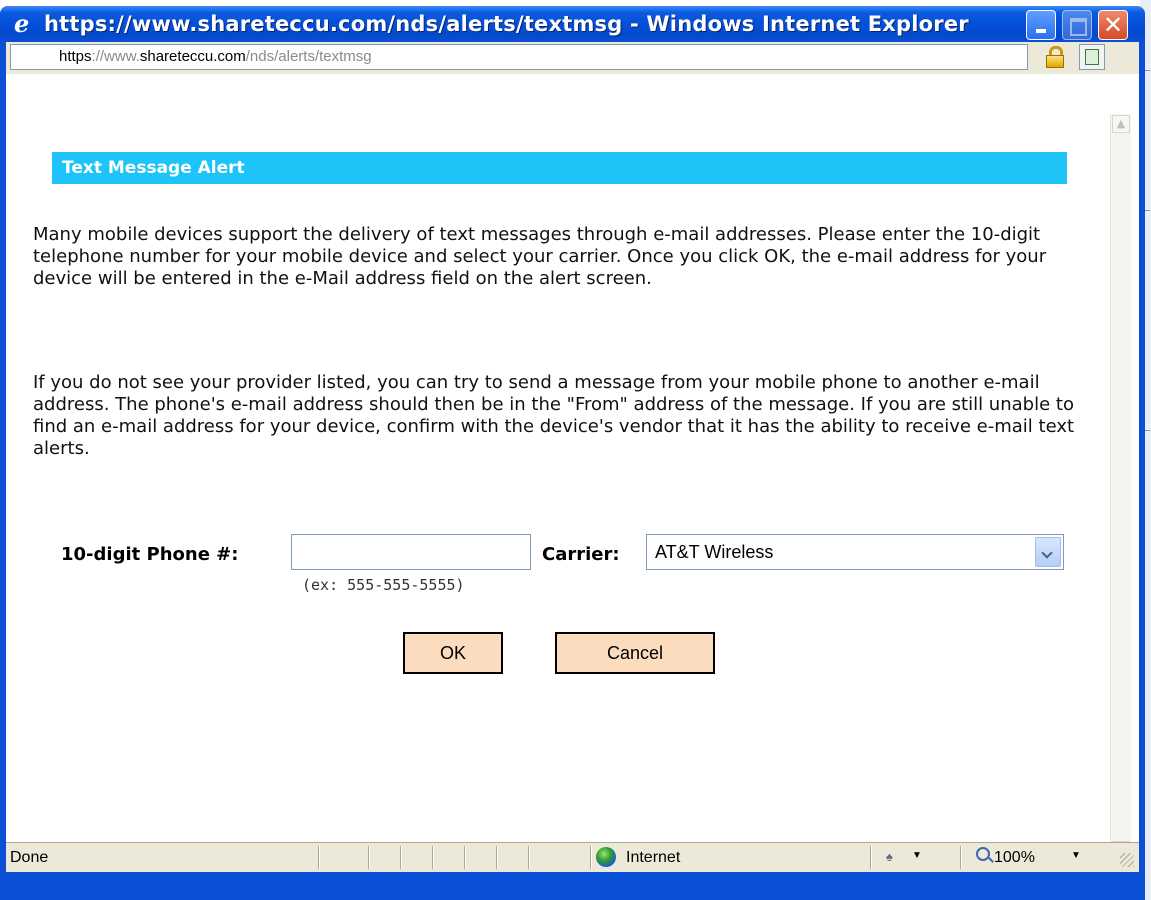 Image resolution: width=1151 pixels, height=900 pixels. I want to click on page-report-icon, so click(1092, 57).